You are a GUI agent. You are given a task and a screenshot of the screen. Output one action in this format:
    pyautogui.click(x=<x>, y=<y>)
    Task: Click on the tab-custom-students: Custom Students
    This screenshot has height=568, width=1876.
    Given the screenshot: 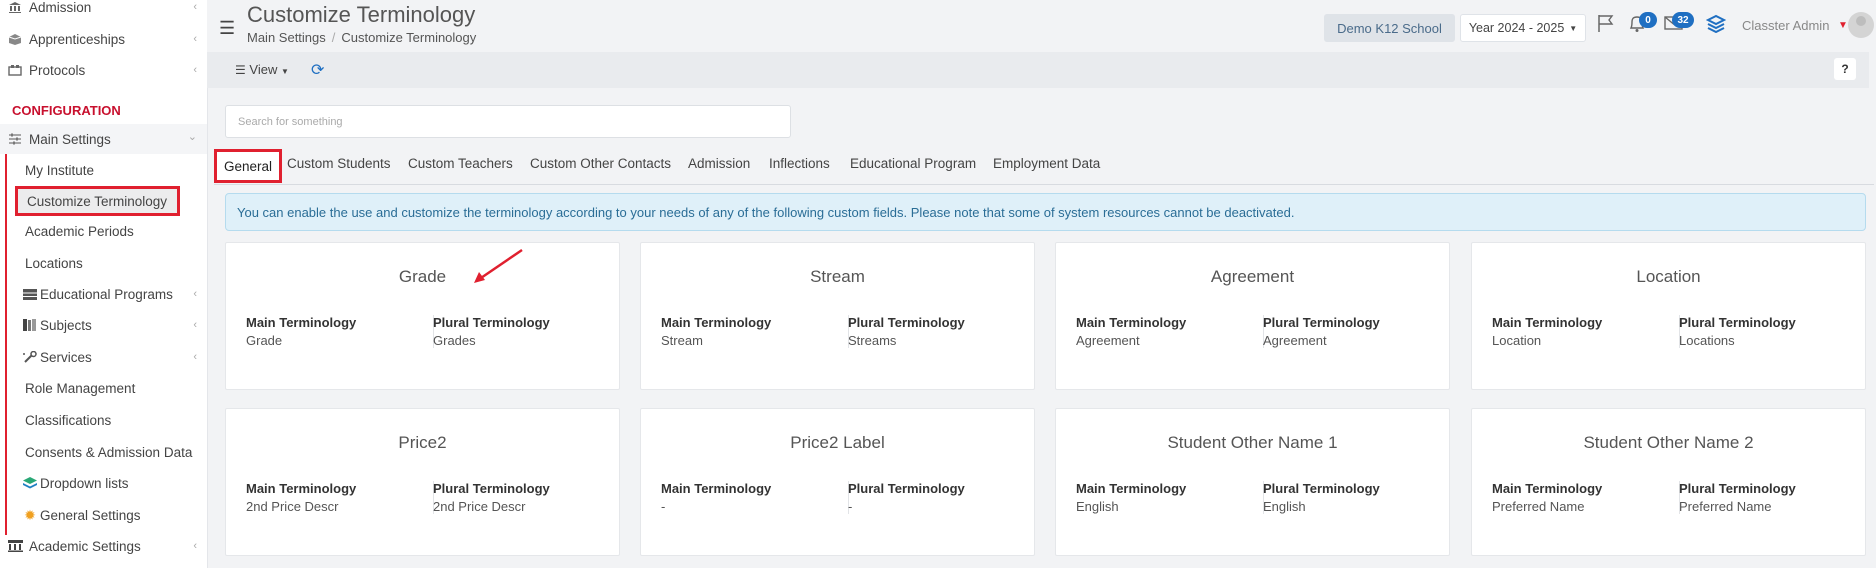 What is the action you would take?
    pyautogui.click(x=339, y=163)
    